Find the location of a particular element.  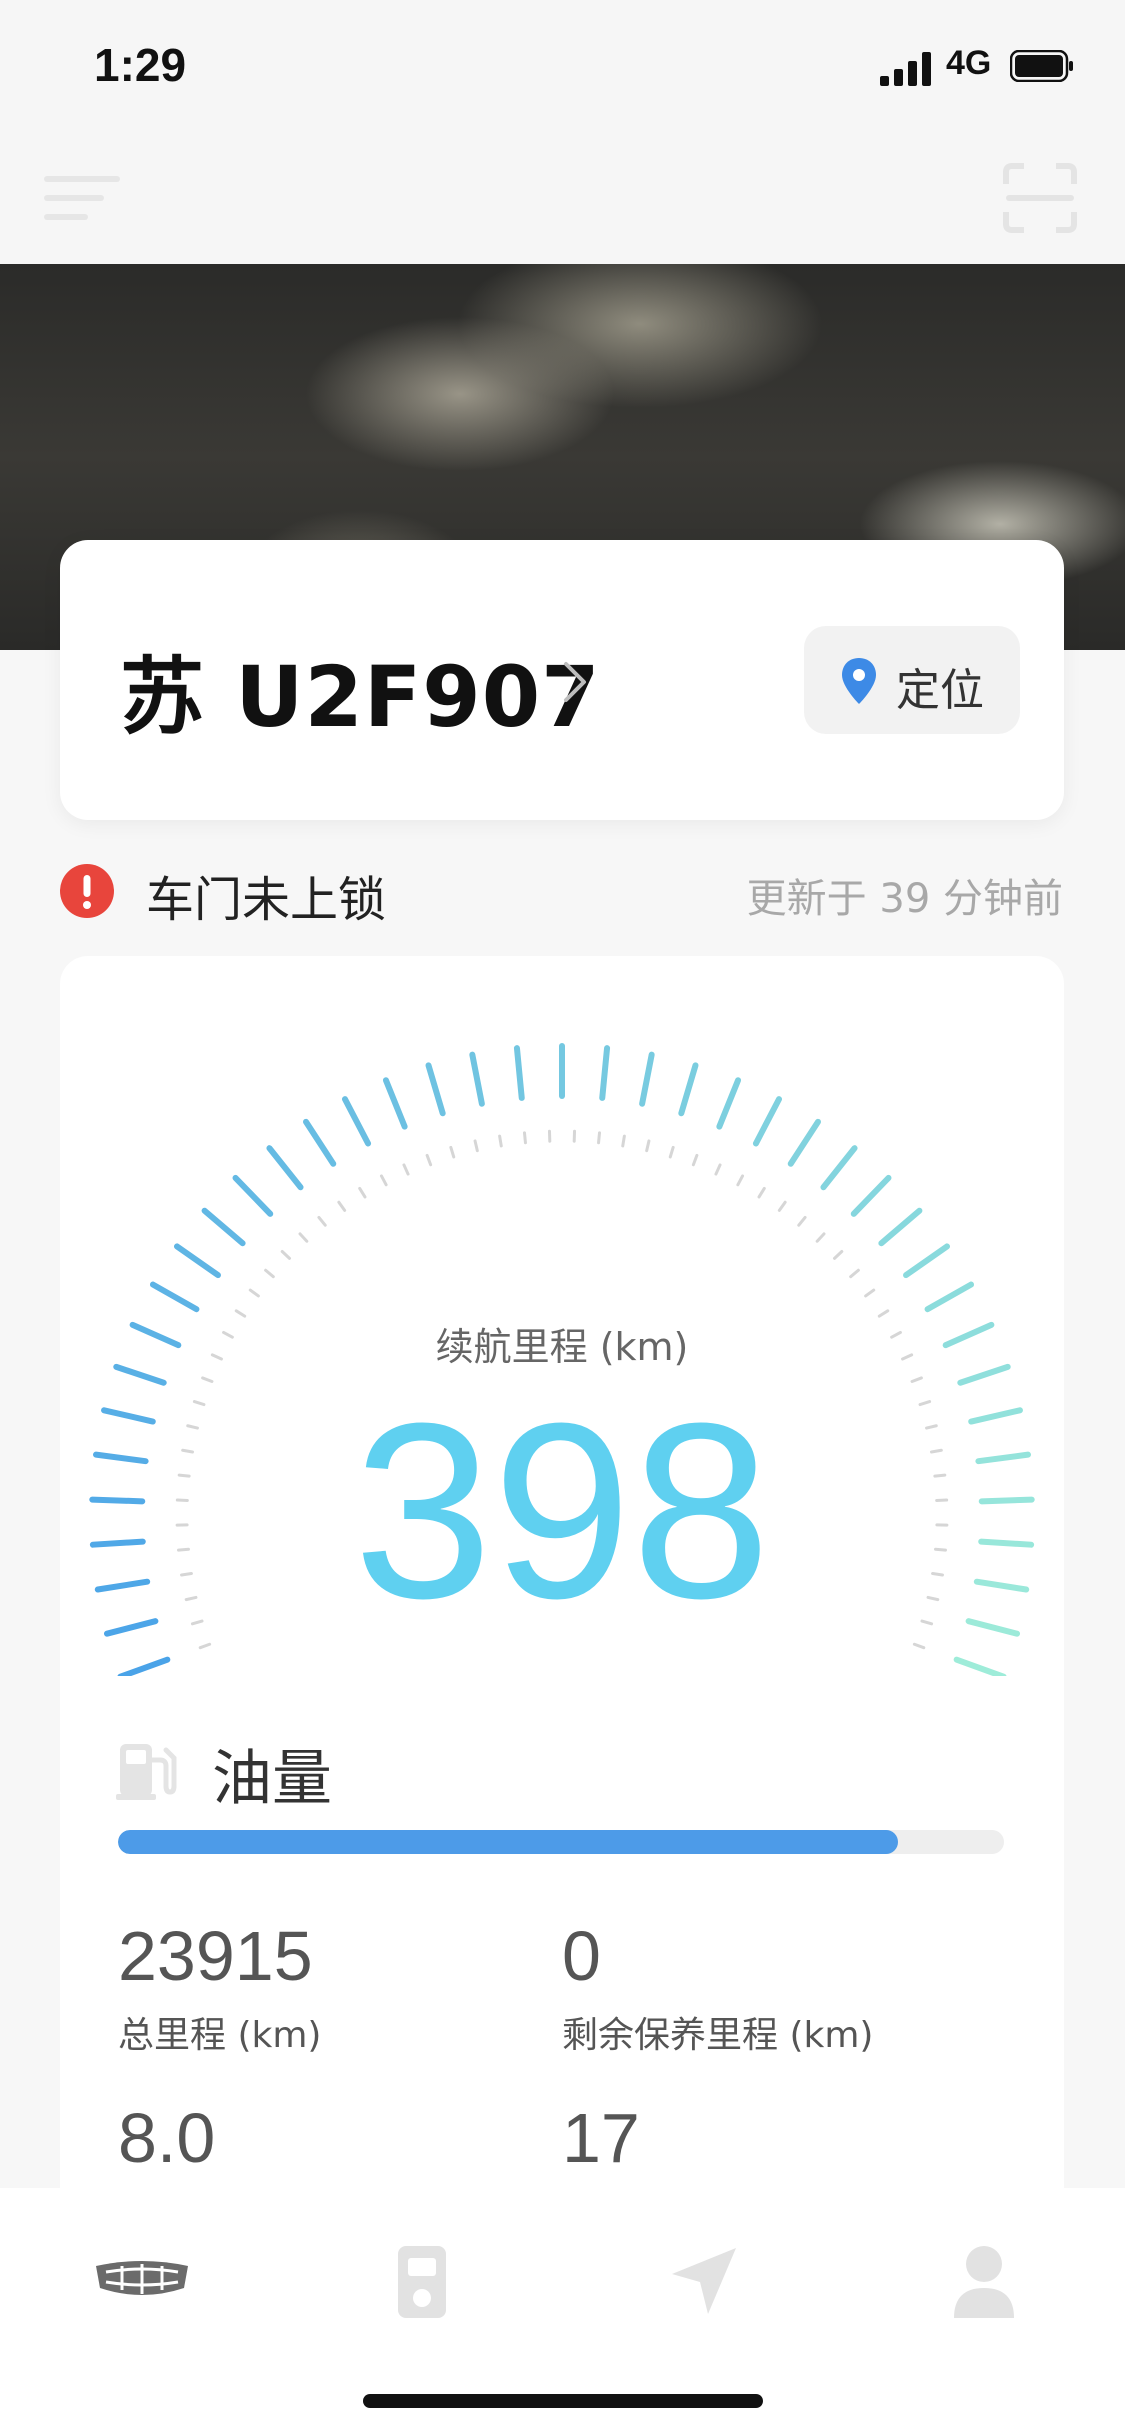

vehicle-card: 苏 U2F907 定位 is located at coordinates (562, 680).